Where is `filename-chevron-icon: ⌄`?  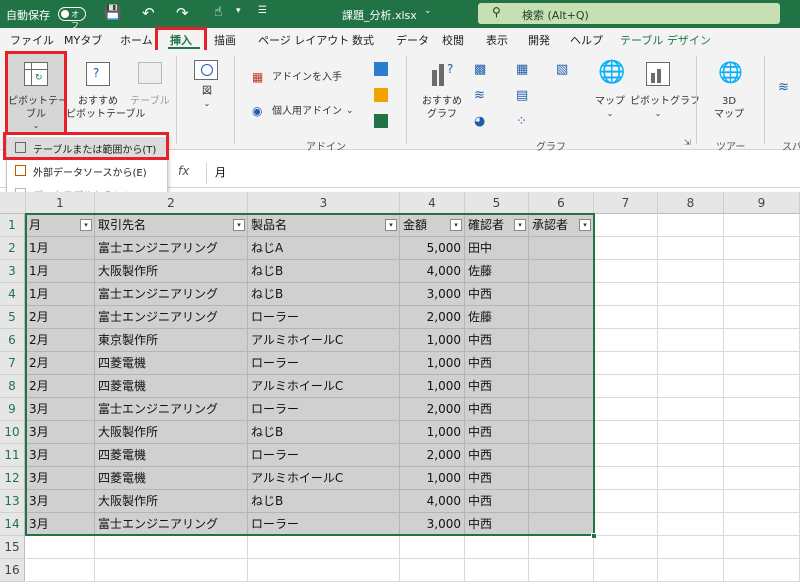
filename-chevron-icon: ⌄ is located at coordinates (428, 11).